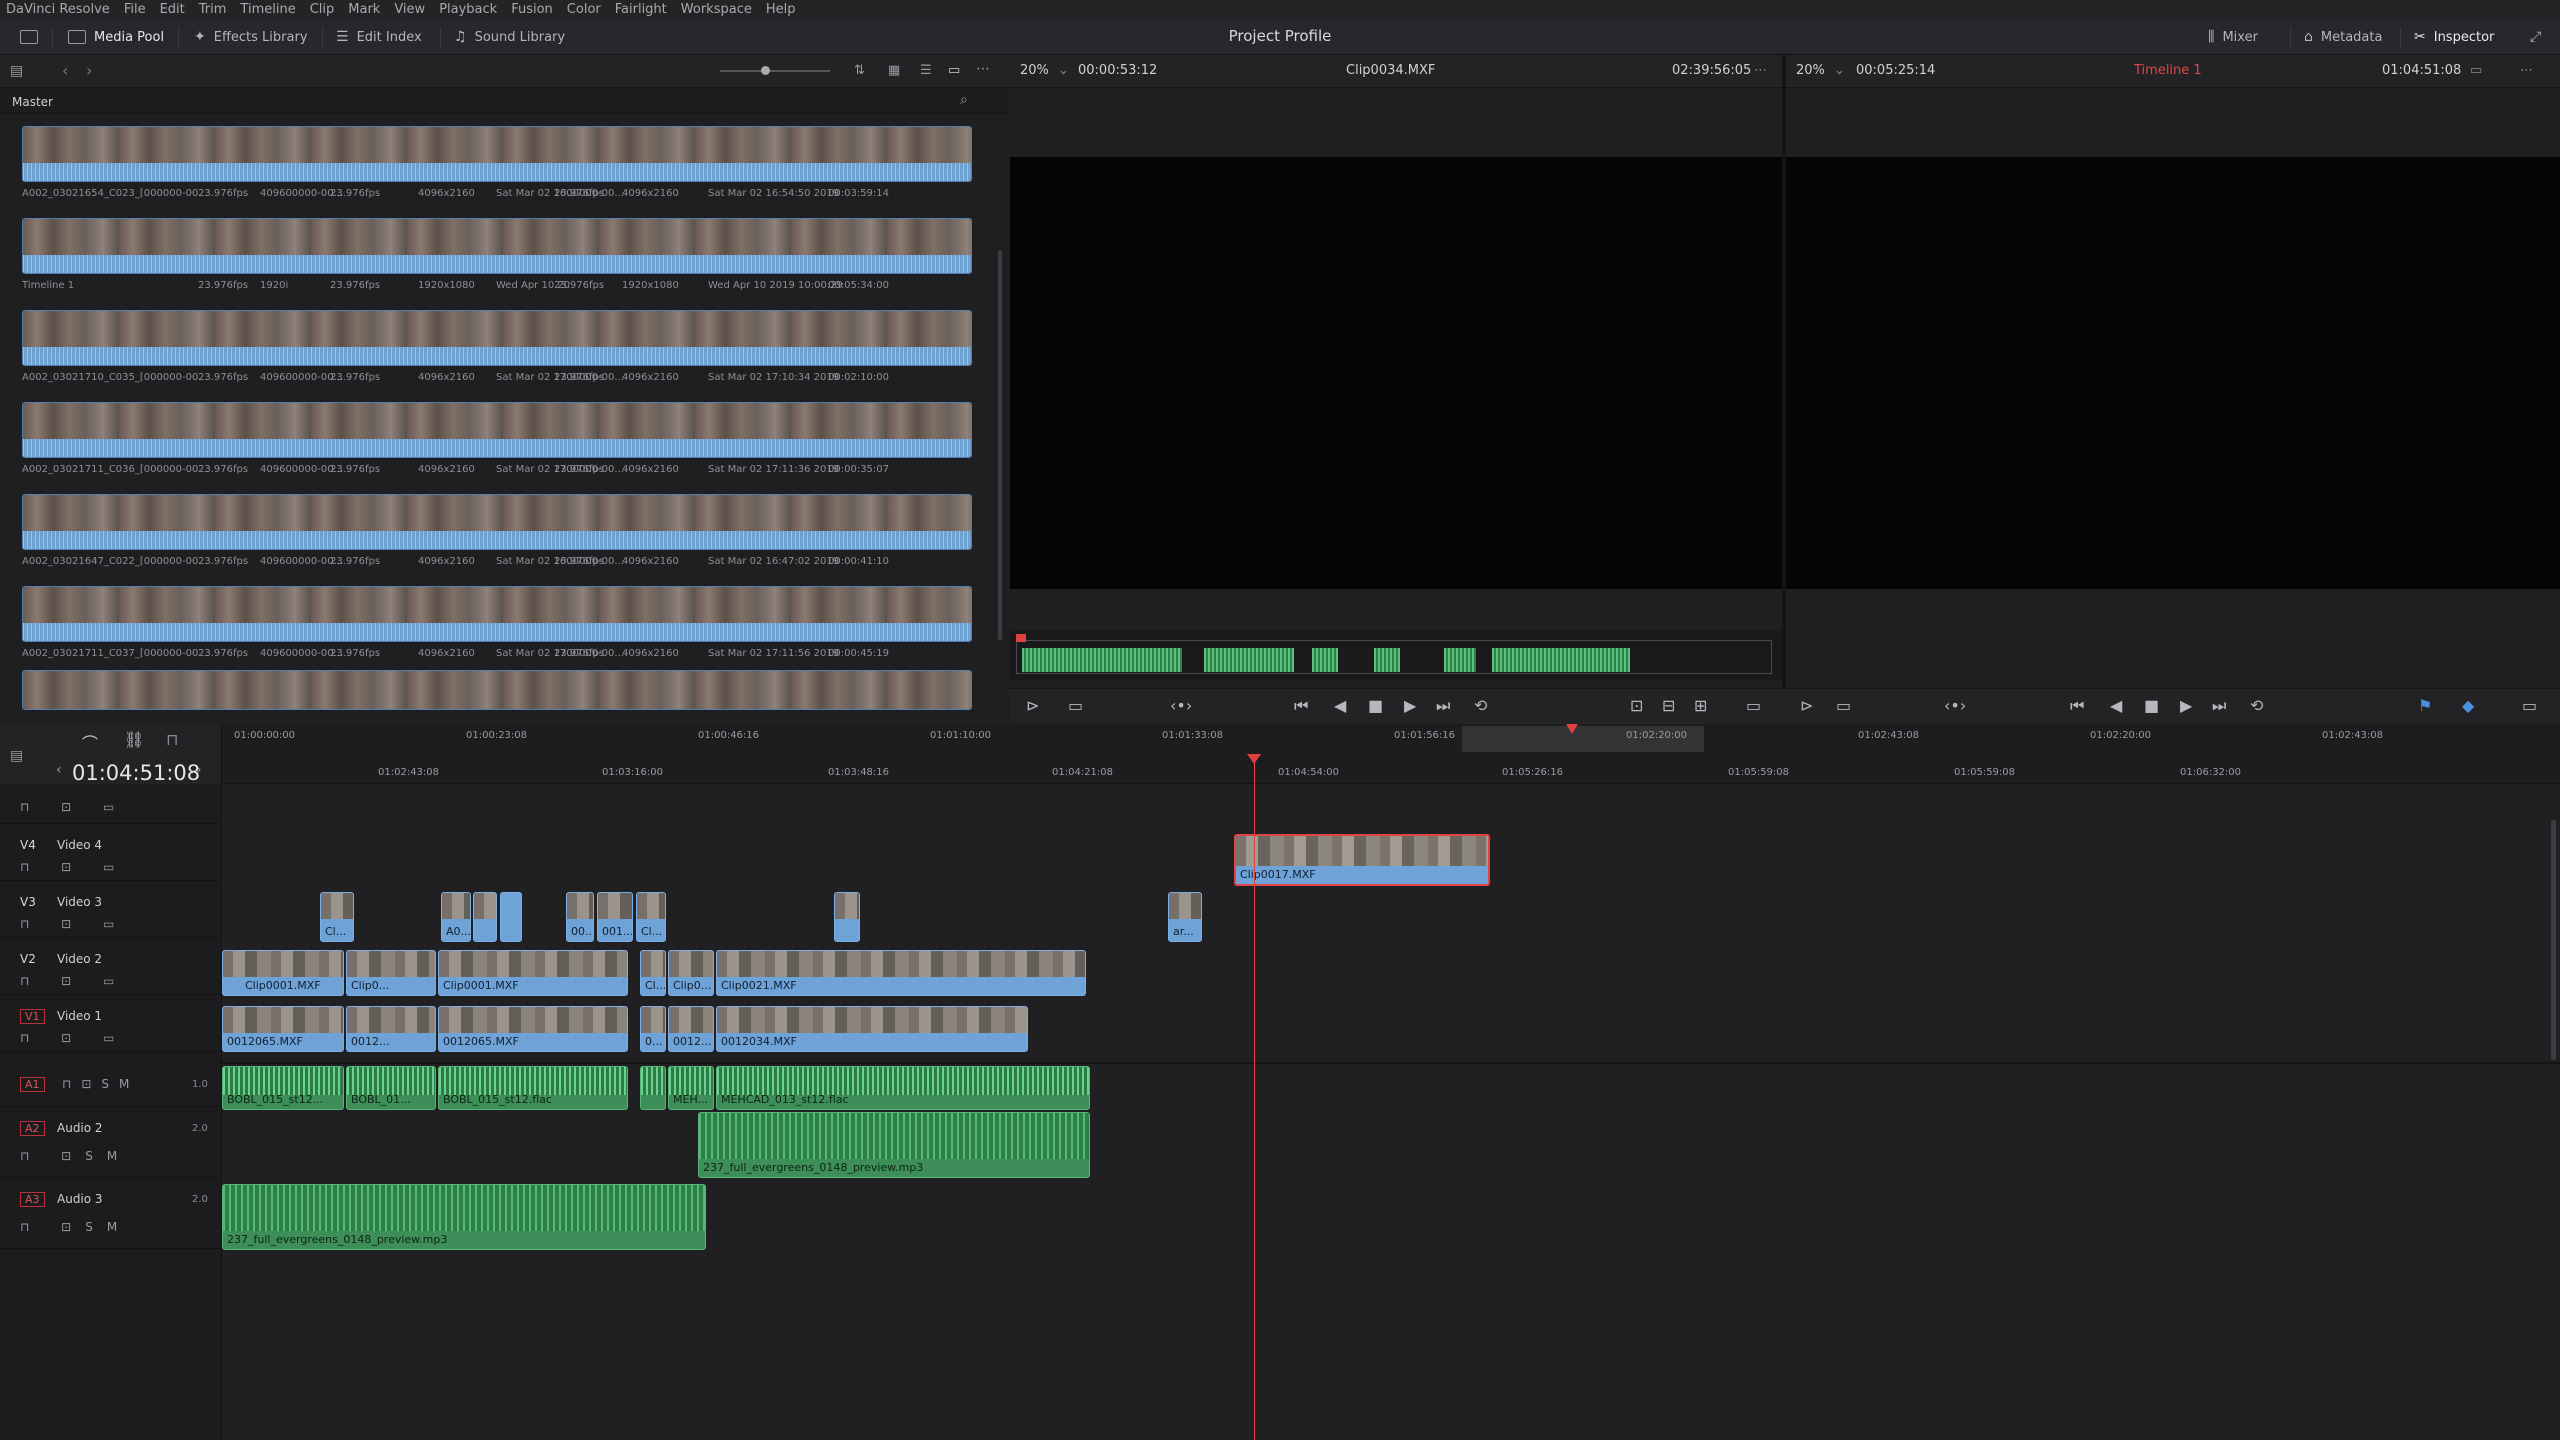  Describe the element at coordinates (65, 70) in the screenshot. I see `back-icon: ‹` at that location.